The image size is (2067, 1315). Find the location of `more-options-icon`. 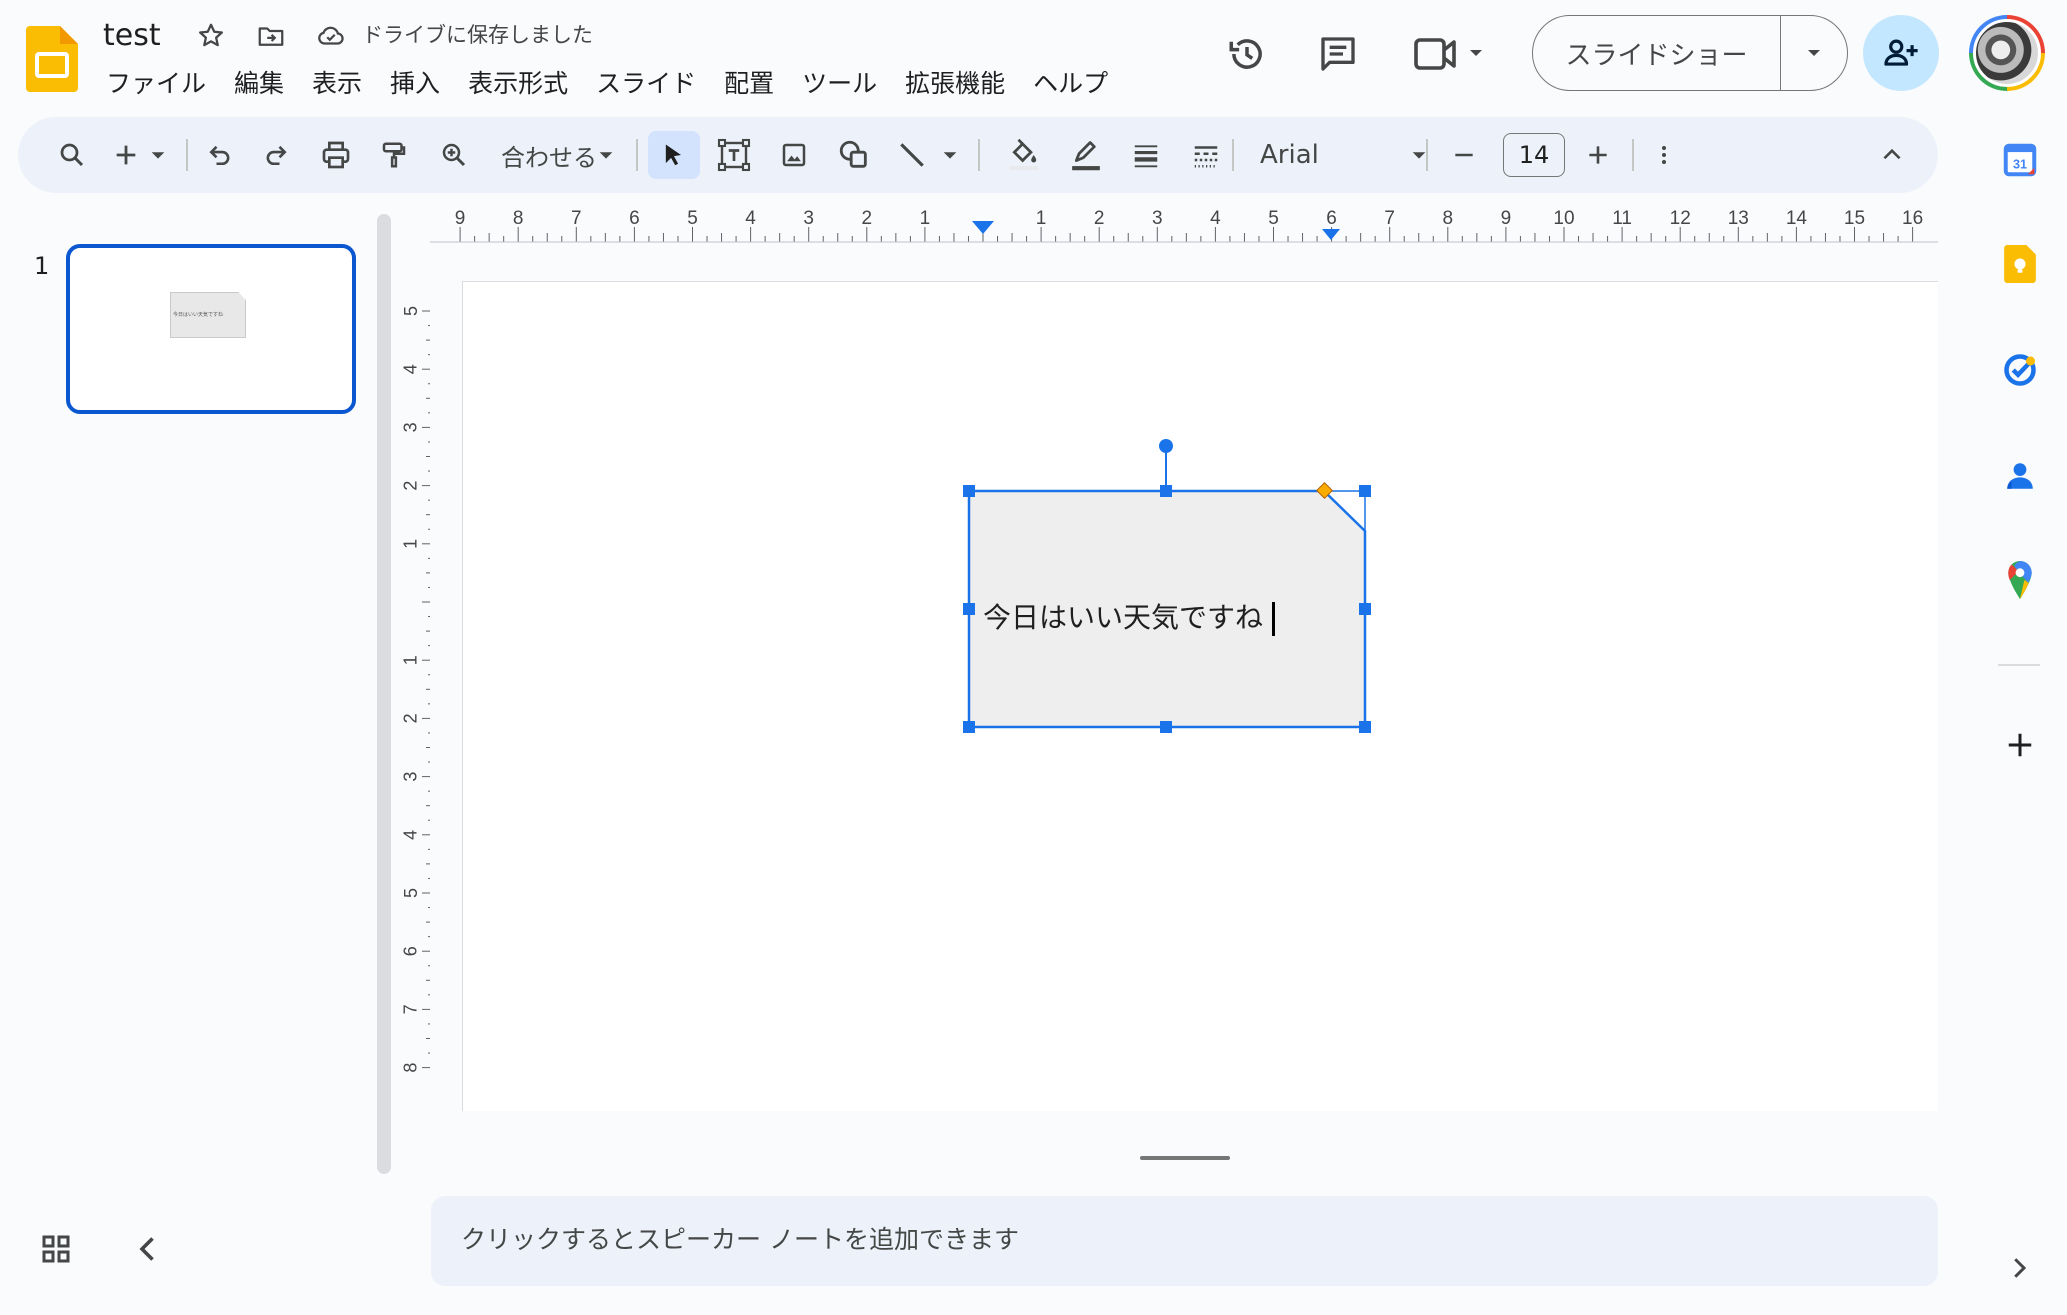

more-options-icon is located at coordinates (1664, 155).